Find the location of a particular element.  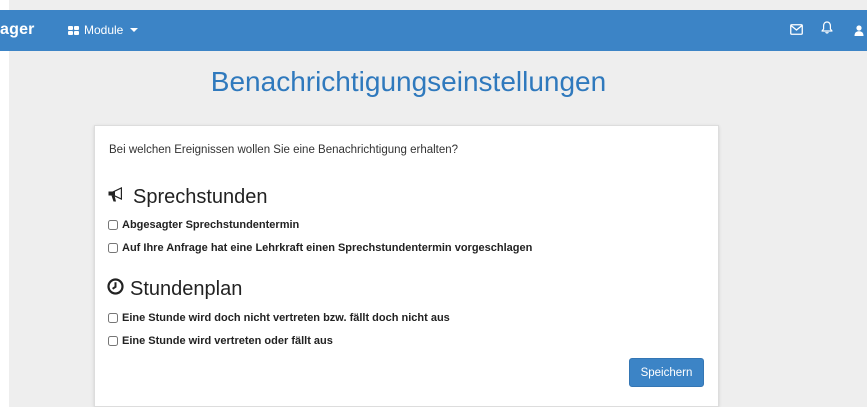

checkbox-termin-vorgeschlagen is located at coordinates (113, 248).